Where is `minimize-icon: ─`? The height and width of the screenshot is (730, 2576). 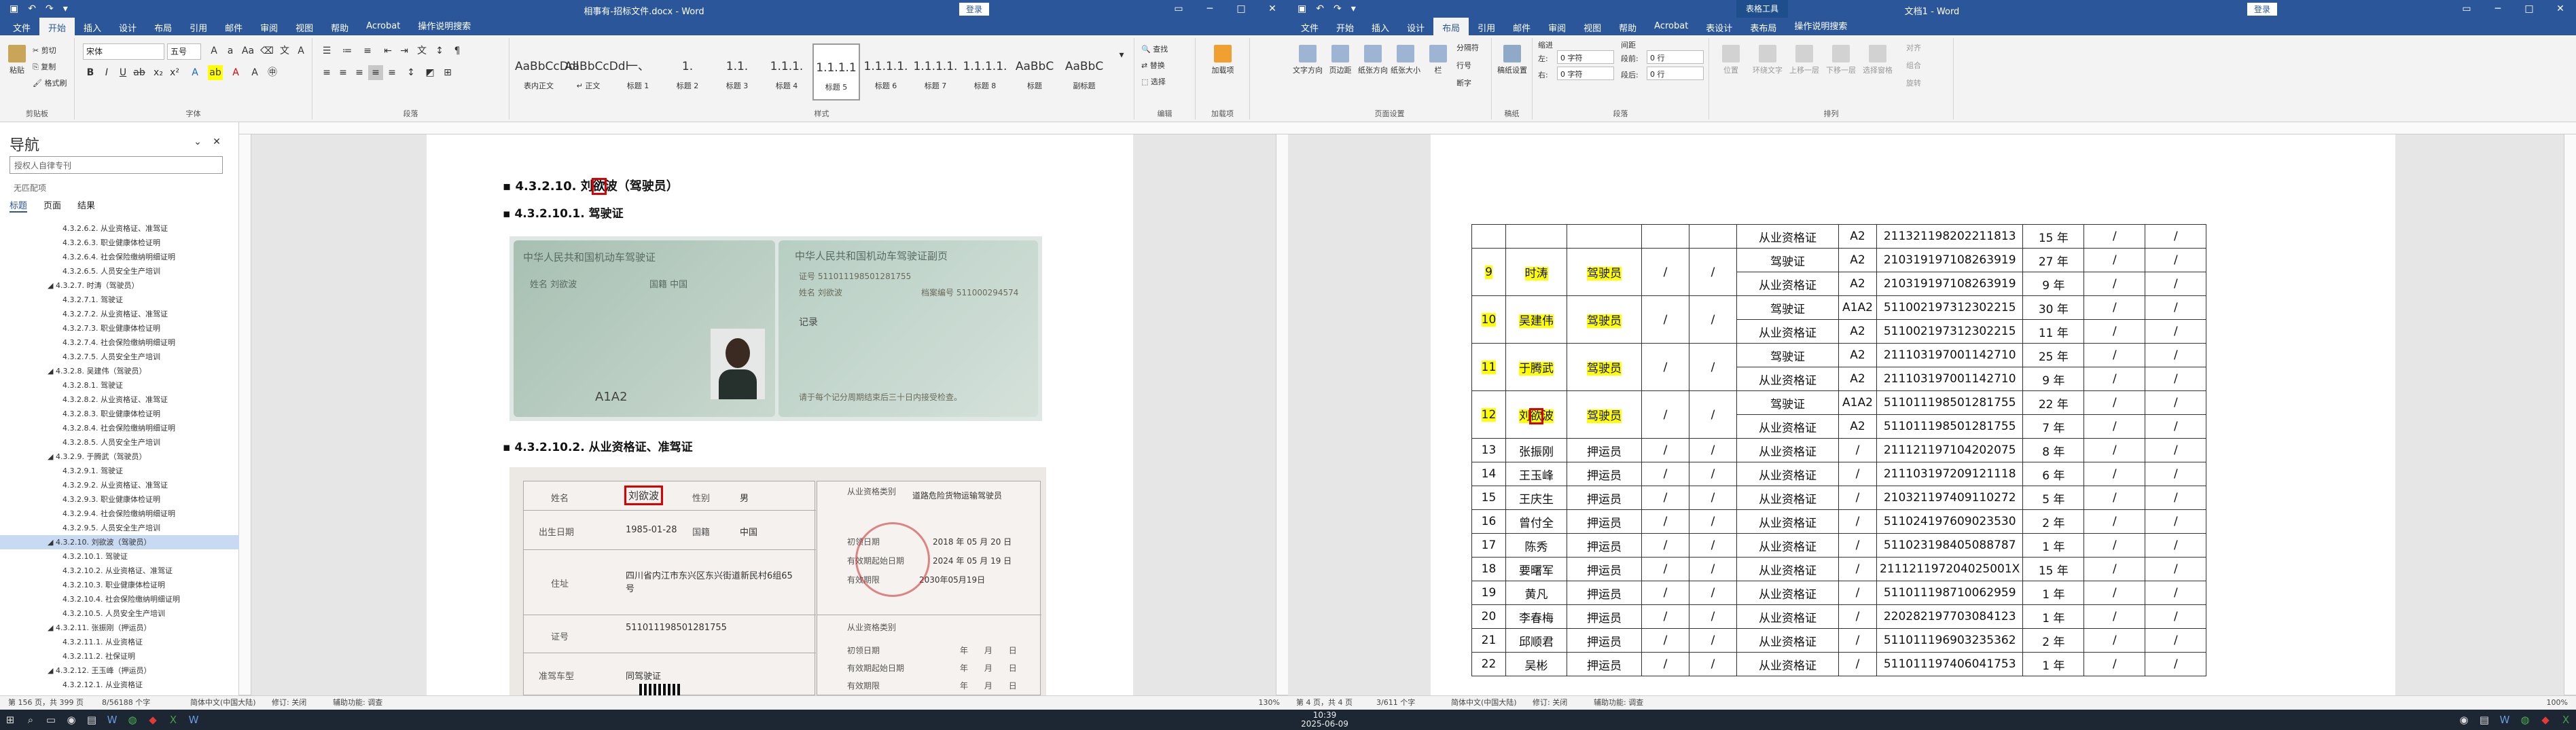 minimize-icon: ─ is located at coordinates (1210, 9).